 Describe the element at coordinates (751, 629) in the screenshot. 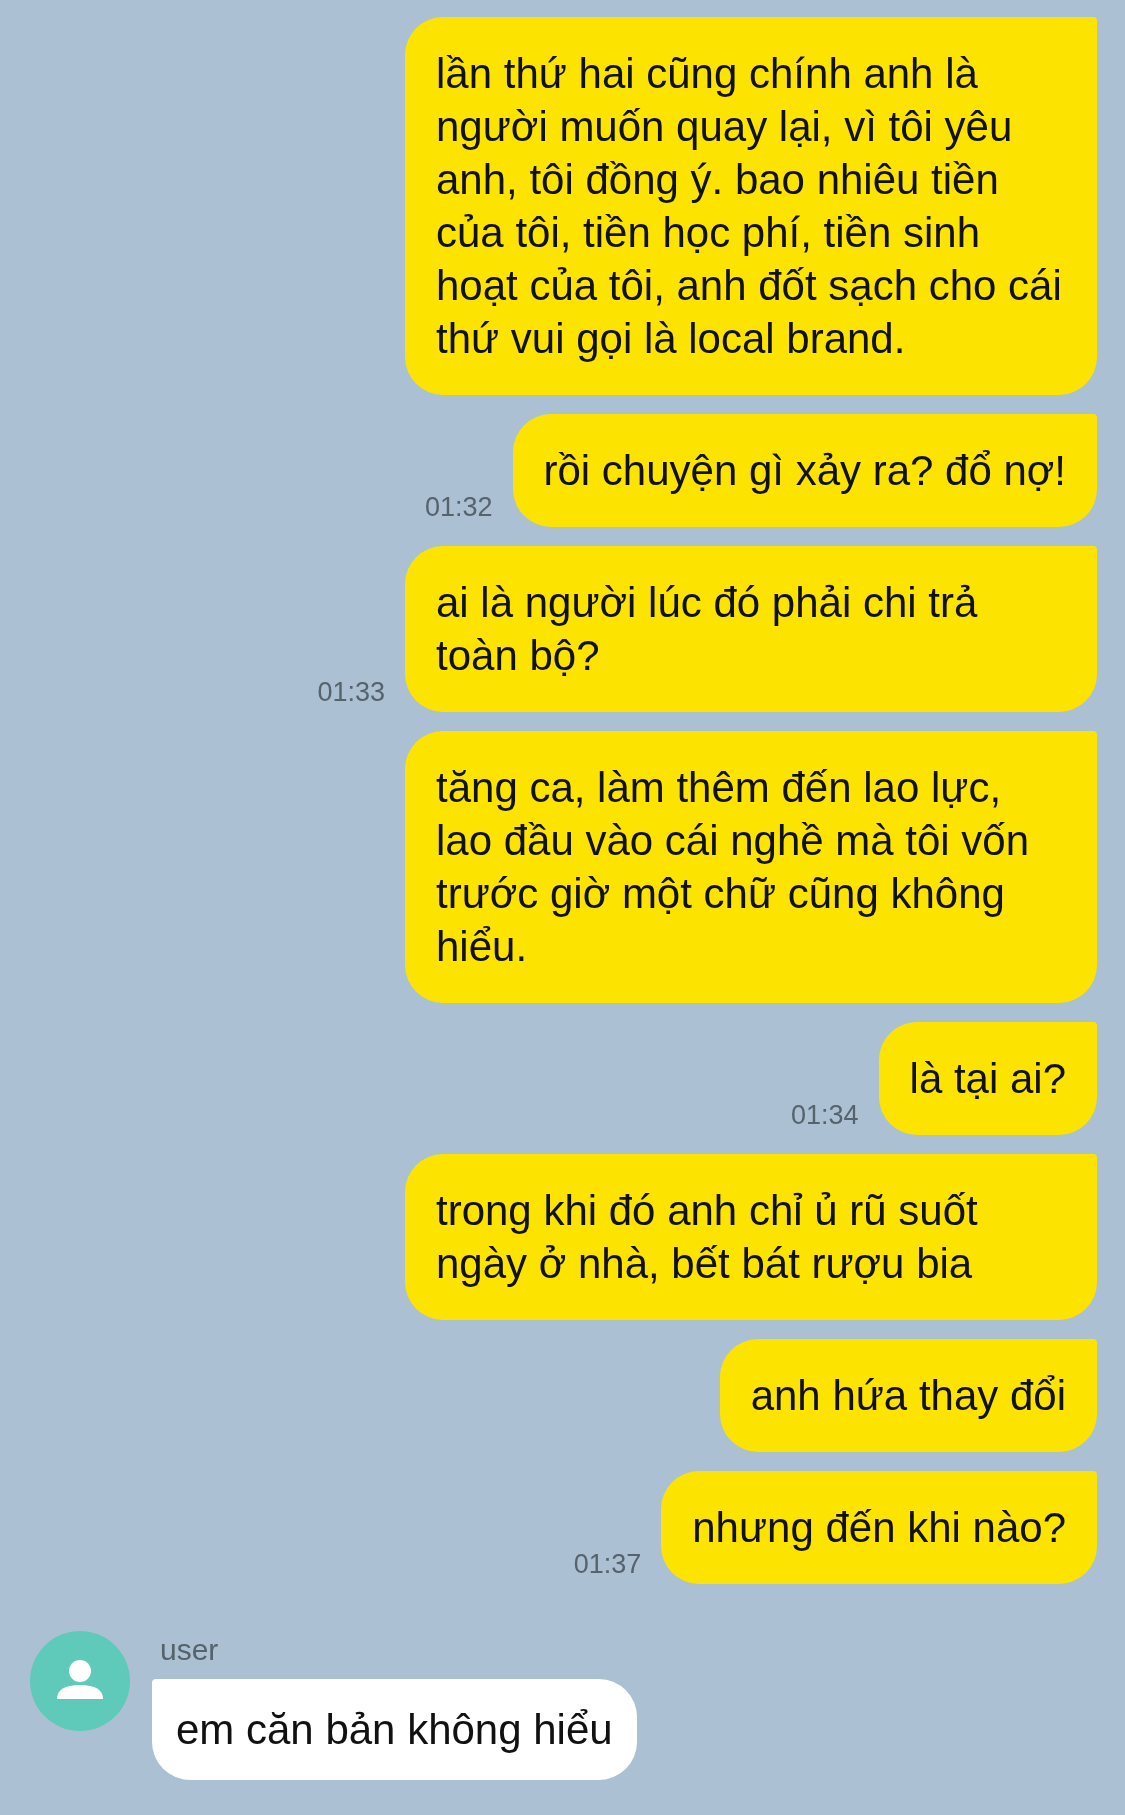

I see `sent-message-bubble: ai là người lúc đó phải chi trả toàn bộ?` at that location.